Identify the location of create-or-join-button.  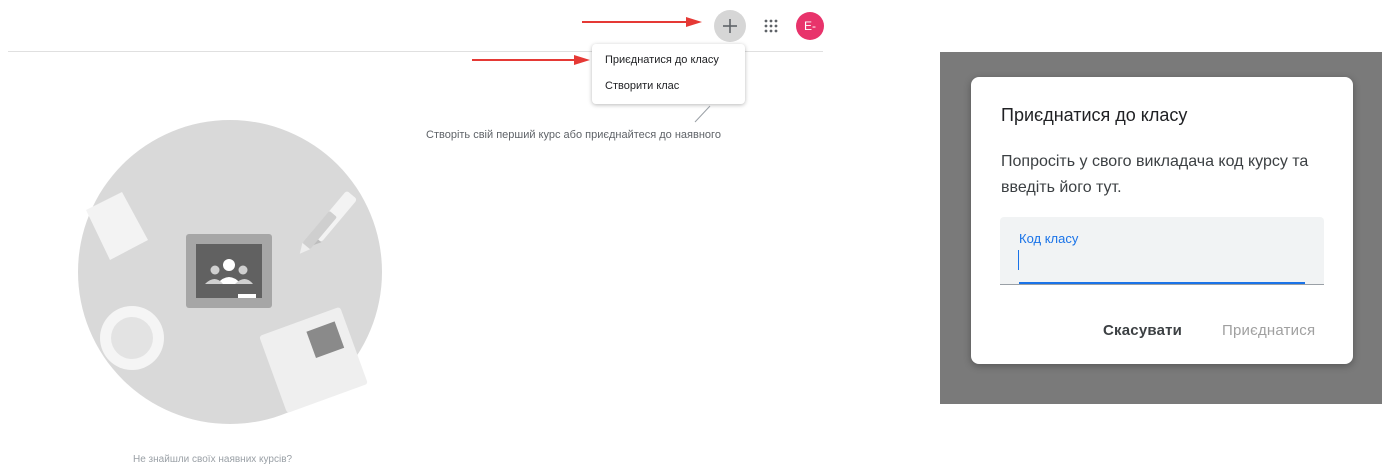
(730, 26).